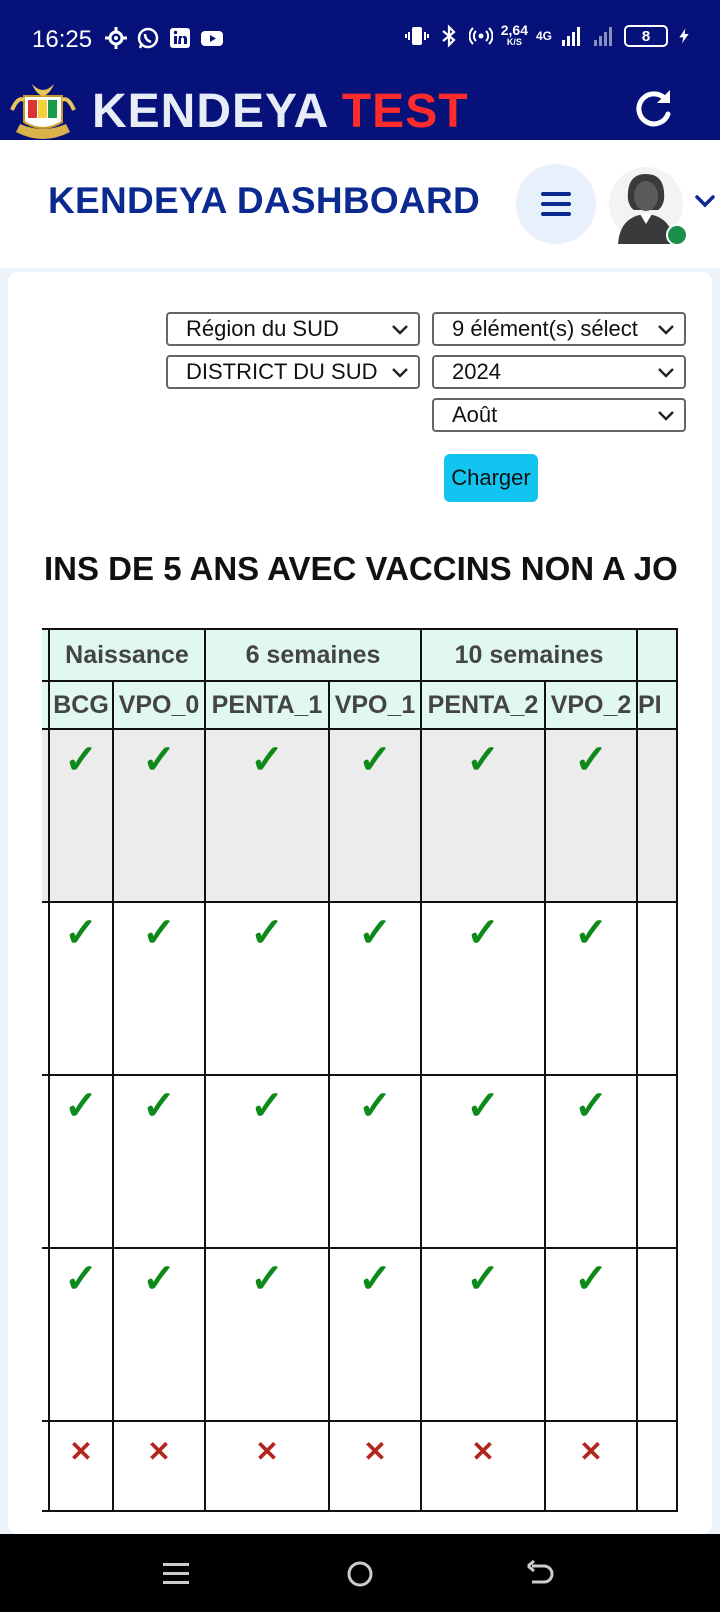 This screenshot has height=1612, width=720. I want to click on app-header: KENDEYA TEST, so click(360, 110).